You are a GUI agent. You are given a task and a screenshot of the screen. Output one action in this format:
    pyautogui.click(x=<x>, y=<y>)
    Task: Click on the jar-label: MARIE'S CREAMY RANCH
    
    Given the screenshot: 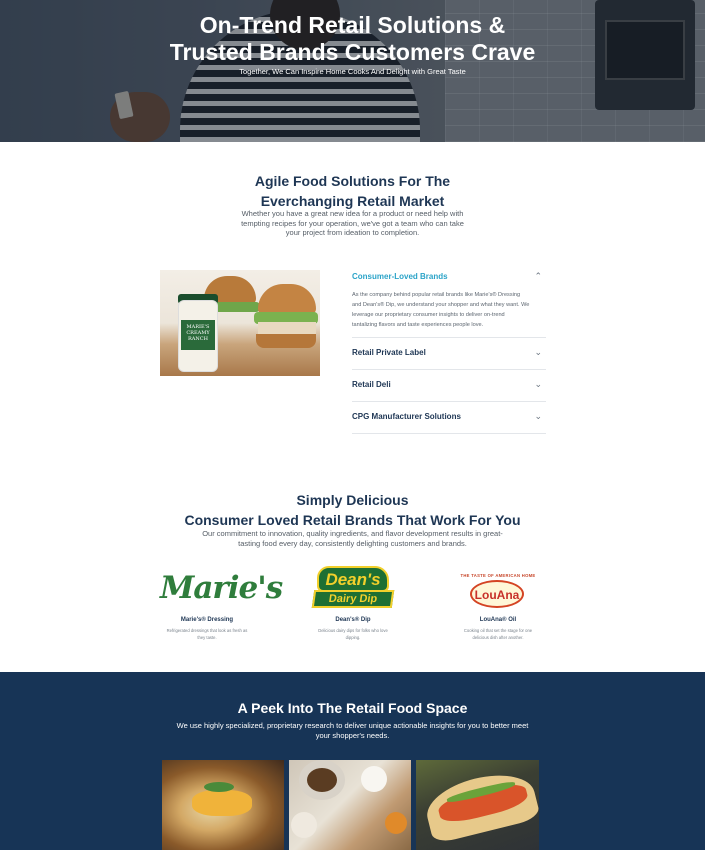 What is the action you would take?
    pyautogui.click(x=198, y=335)
    